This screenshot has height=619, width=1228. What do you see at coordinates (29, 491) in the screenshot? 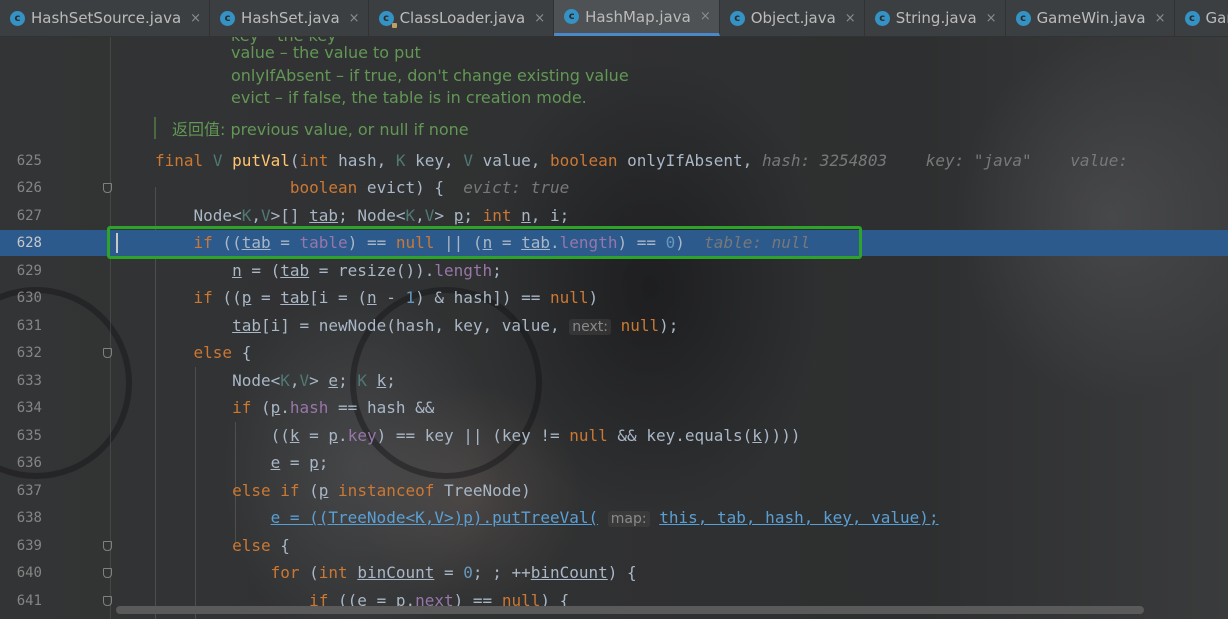
I see `line-number: 637` at bounding box center [29, 491].